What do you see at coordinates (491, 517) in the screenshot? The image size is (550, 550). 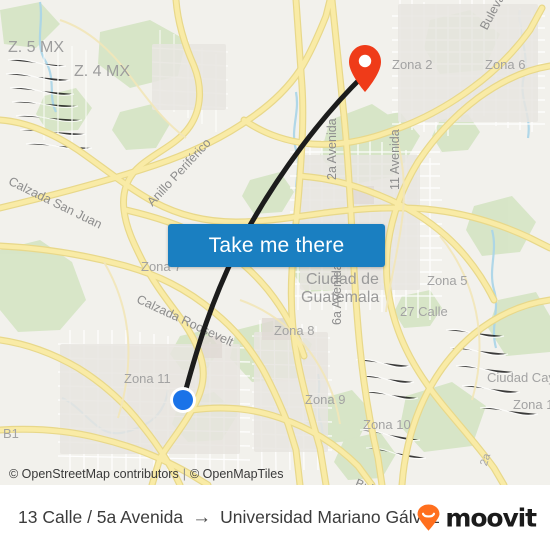 I see `moovit-wordmark: moovit` at bounding box center [491, 517].